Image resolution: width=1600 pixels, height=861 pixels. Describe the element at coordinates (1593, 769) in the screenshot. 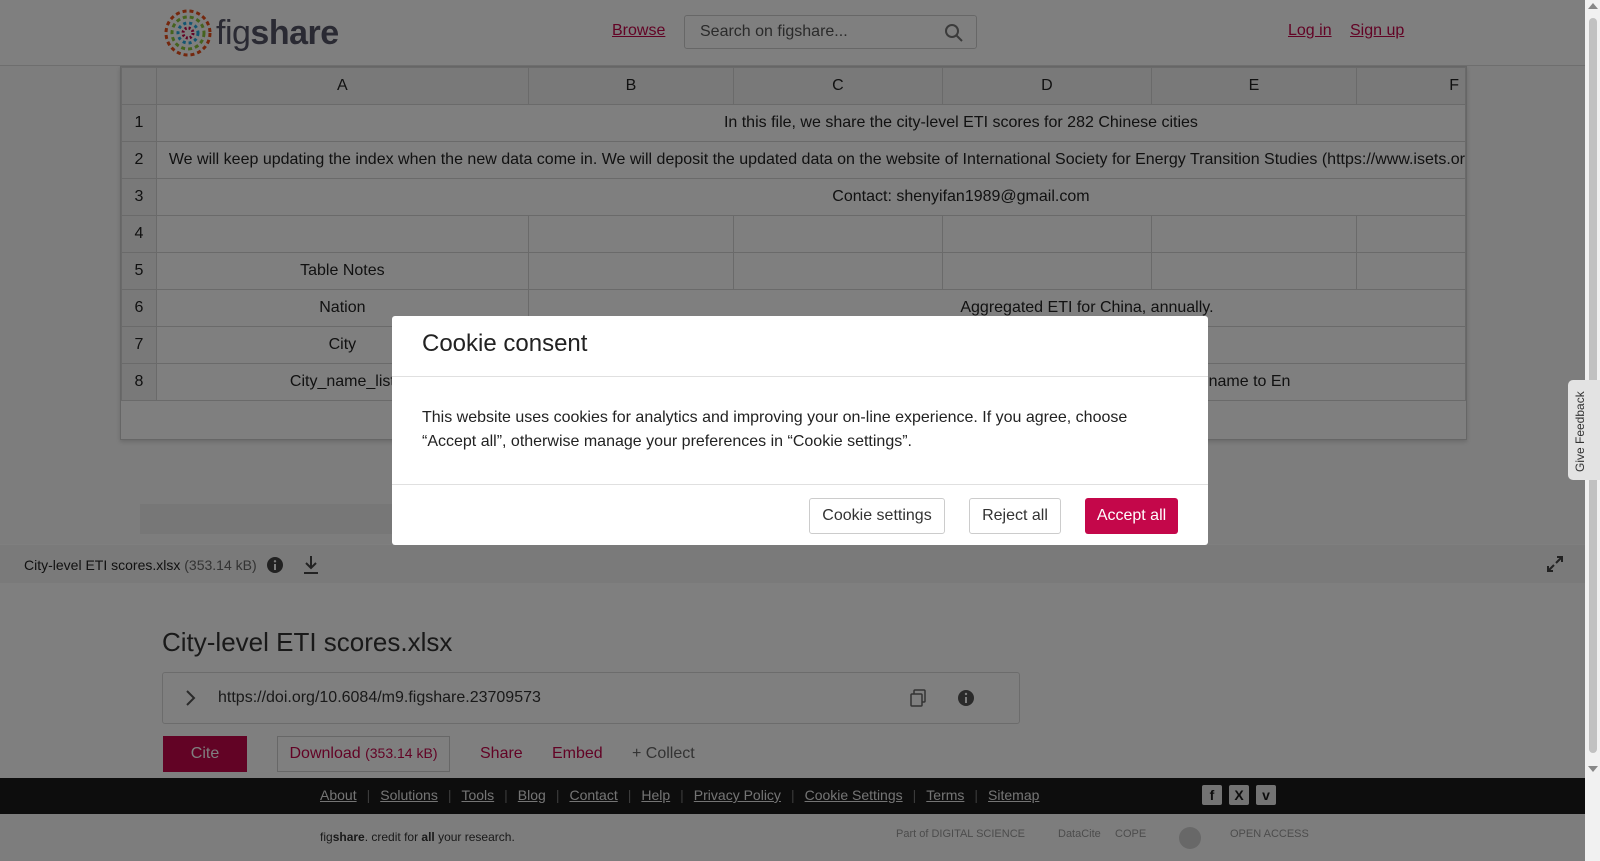

I see `scroll-down-arrow` at that location.